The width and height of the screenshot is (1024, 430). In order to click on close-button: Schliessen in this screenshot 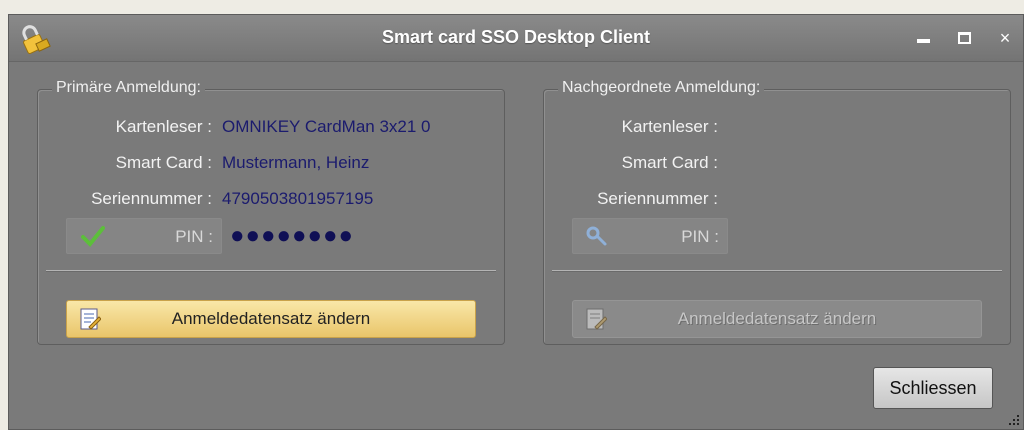, I will do `click(933, 388)`.